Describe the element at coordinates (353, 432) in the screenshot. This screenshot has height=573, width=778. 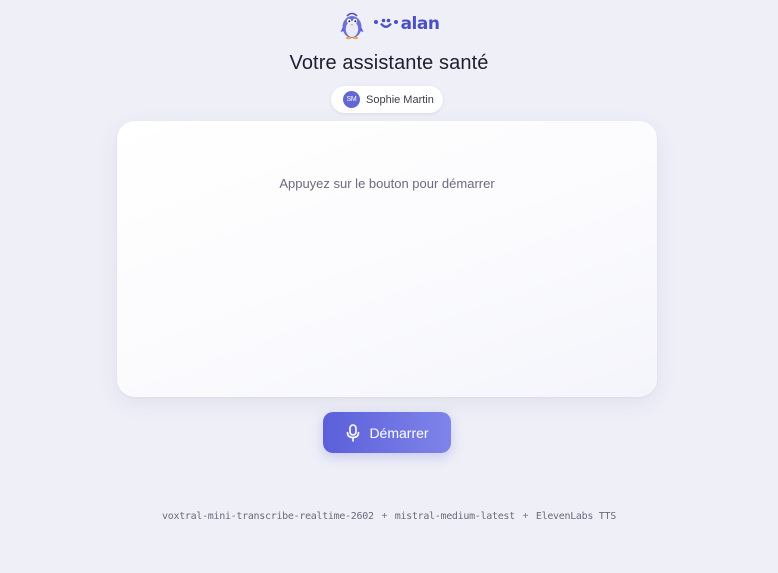
I see `microphone-icon` at that location.